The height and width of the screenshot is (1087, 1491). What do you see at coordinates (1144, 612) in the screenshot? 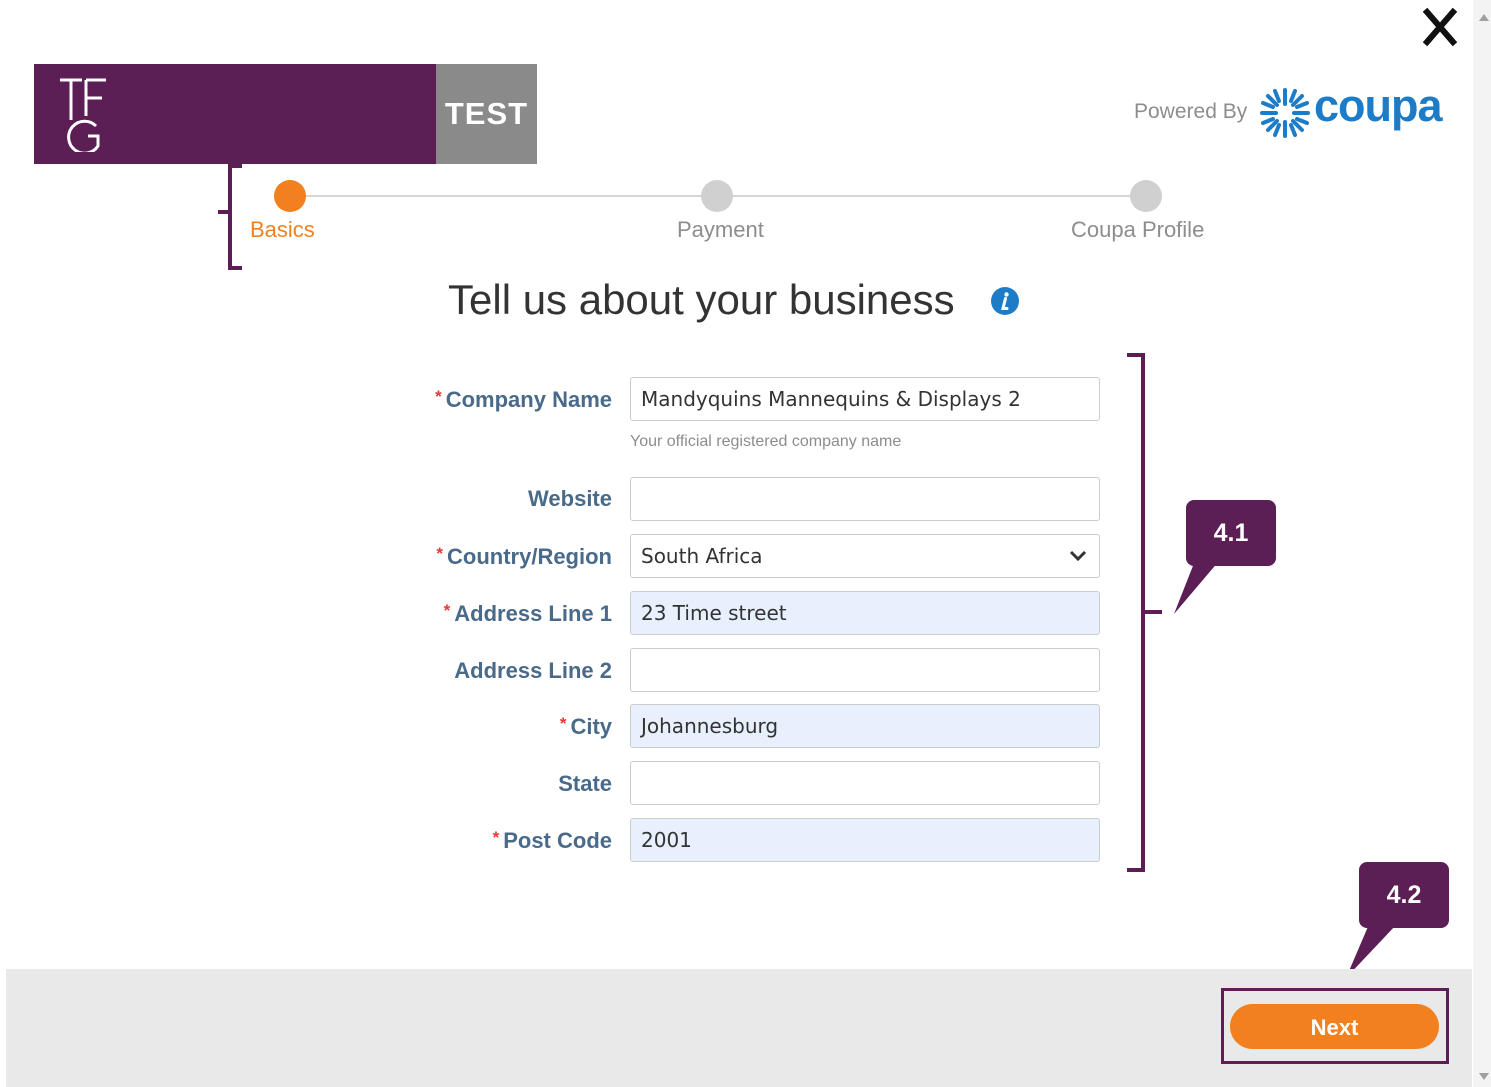
I see `form-bracket` at bounding box center [1144, 612].